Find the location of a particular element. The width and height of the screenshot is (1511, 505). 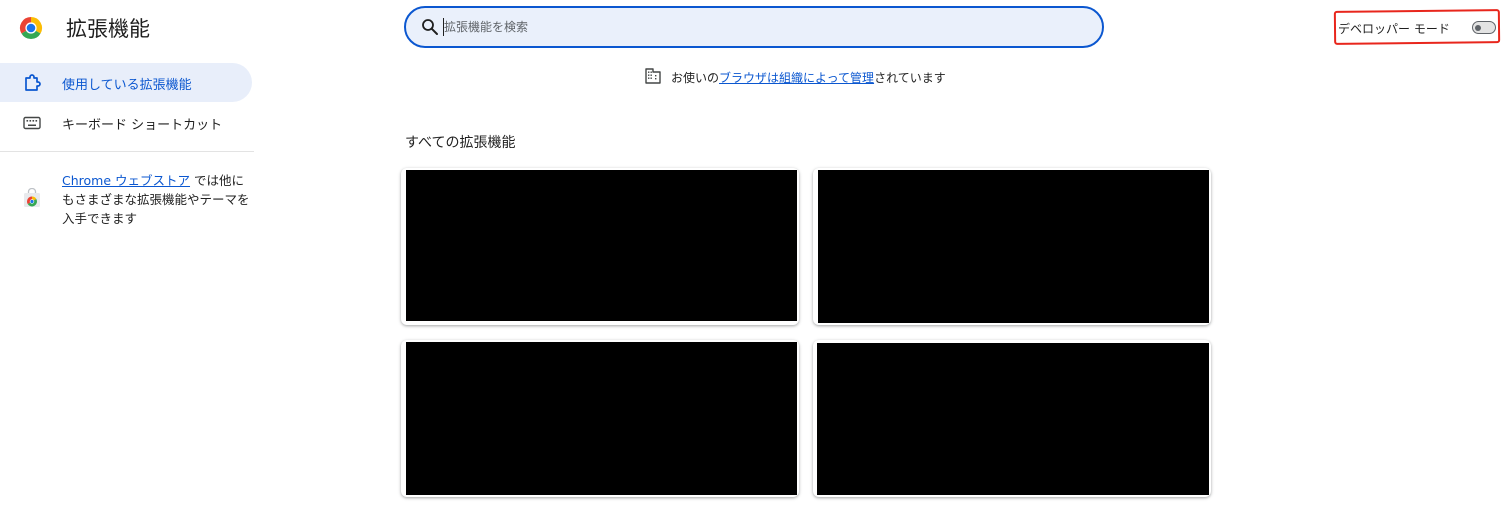

notice-suffix: されています is located at coordinates (910, 78).